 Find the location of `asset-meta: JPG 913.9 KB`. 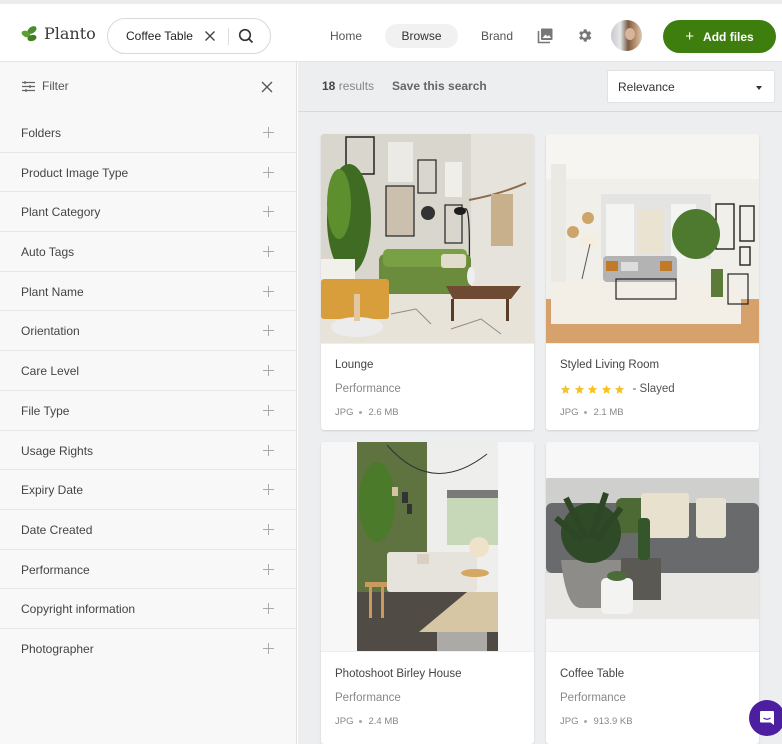

asset-meta: JPG 913.9 KB is located at coordinates (596, 721).